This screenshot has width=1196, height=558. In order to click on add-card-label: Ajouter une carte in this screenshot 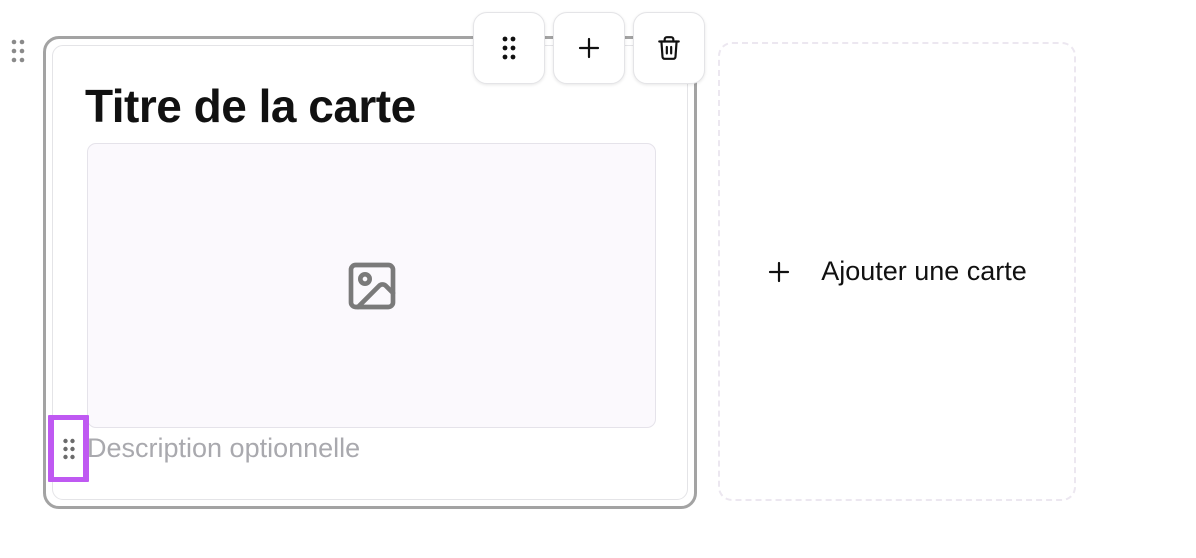, I will do `click(924, 271)`.